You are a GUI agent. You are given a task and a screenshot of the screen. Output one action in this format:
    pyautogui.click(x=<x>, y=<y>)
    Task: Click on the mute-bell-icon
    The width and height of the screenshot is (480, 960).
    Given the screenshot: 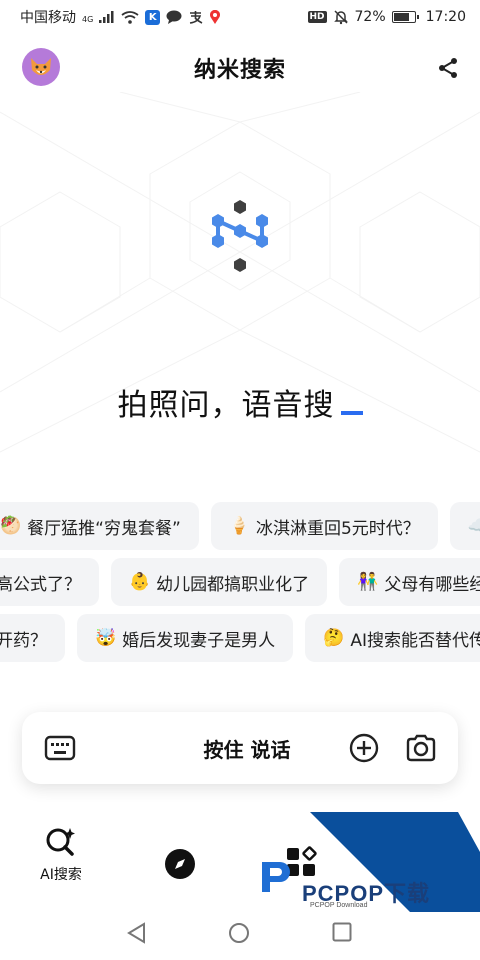 What is the action you would take?
    pyautogui.click(x=341, y=17)
    